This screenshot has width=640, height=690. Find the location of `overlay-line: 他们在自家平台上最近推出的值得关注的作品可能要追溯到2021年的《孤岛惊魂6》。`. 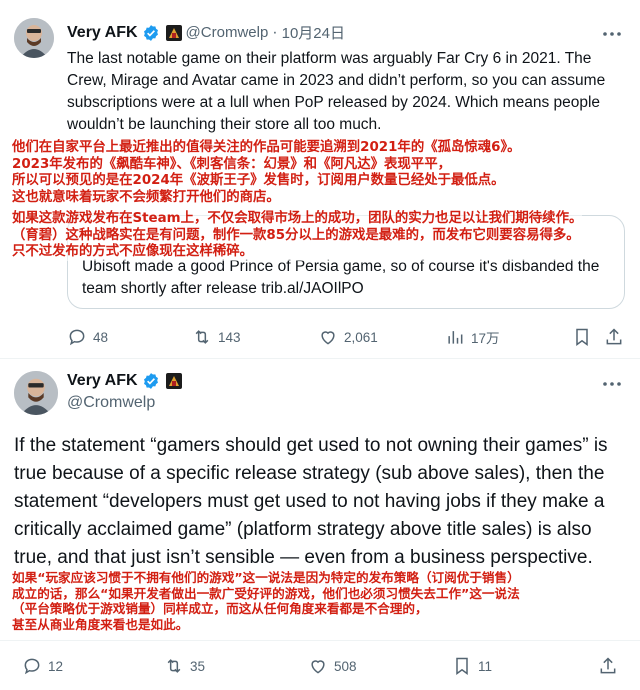

overlay-line: 他们在自家平台上最近推出的值得关注的作品可能要追溯到2021年的《孤岛惊魂6》。 is located at coordinates (266, 148).